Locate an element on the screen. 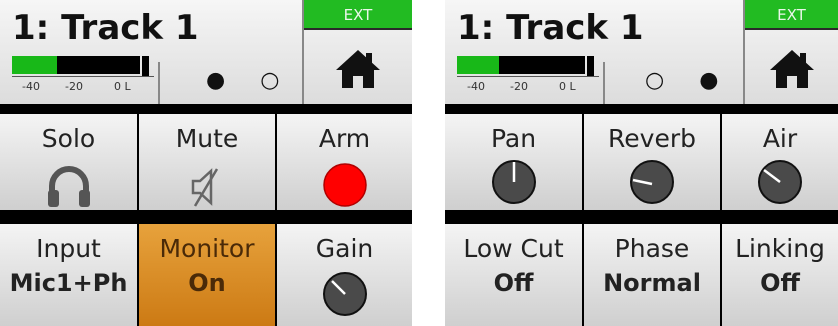 The height and width of the screenshot is (326, 838). input-button: Input Mic1+Ph is located at coordinates (68, 275).